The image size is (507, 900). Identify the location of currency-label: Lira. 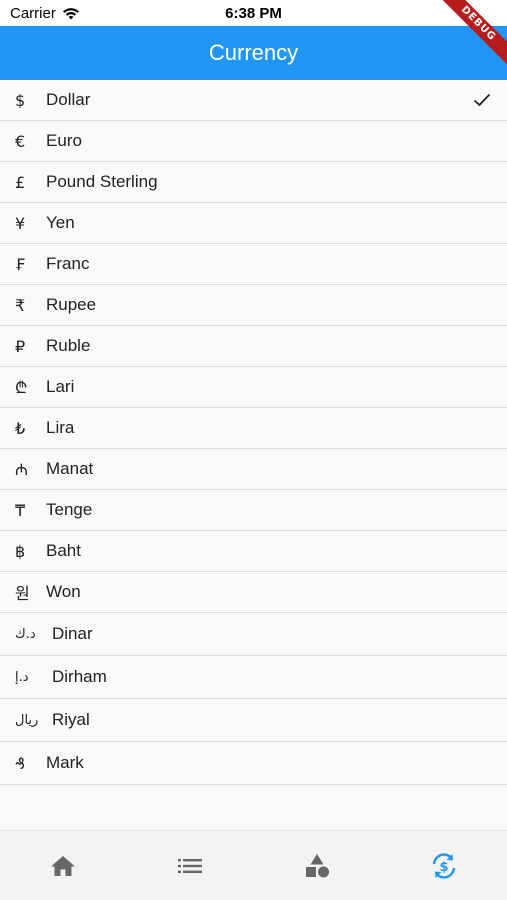
(60, 427).